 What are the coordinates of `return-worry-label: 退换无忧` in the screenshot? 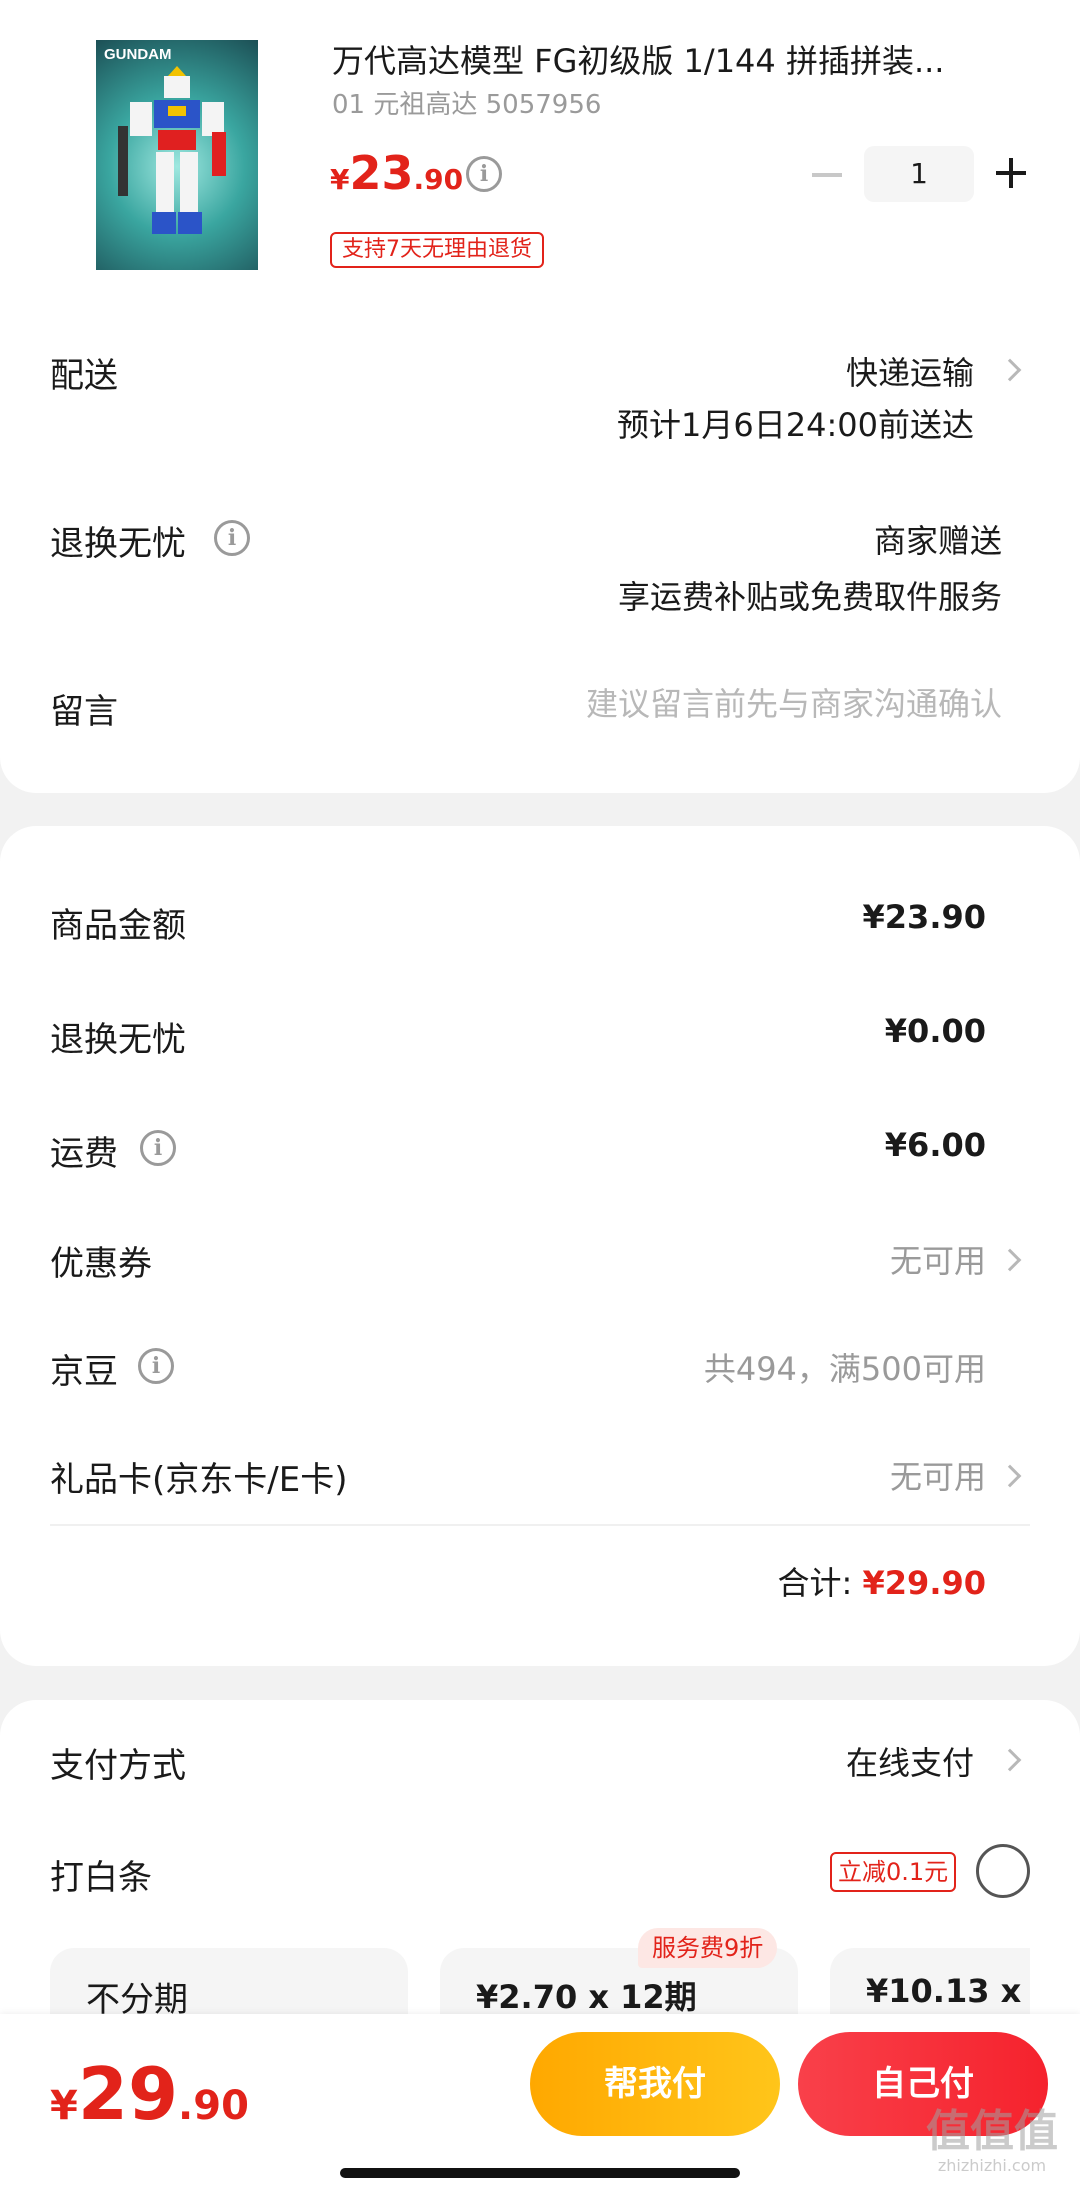 It's located at (118, 544).